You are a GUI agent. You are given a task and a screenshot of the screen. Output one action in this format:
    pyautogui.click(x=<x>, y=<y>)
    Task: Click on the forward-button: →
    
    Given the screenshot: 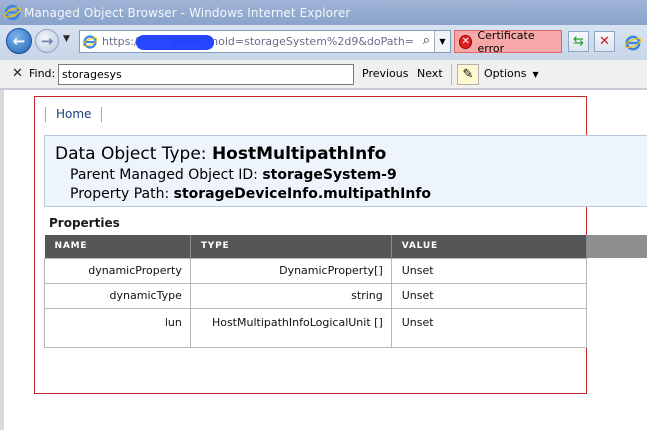 What is the action you would take?
    pyautogui.click(x=47, y=41)
    